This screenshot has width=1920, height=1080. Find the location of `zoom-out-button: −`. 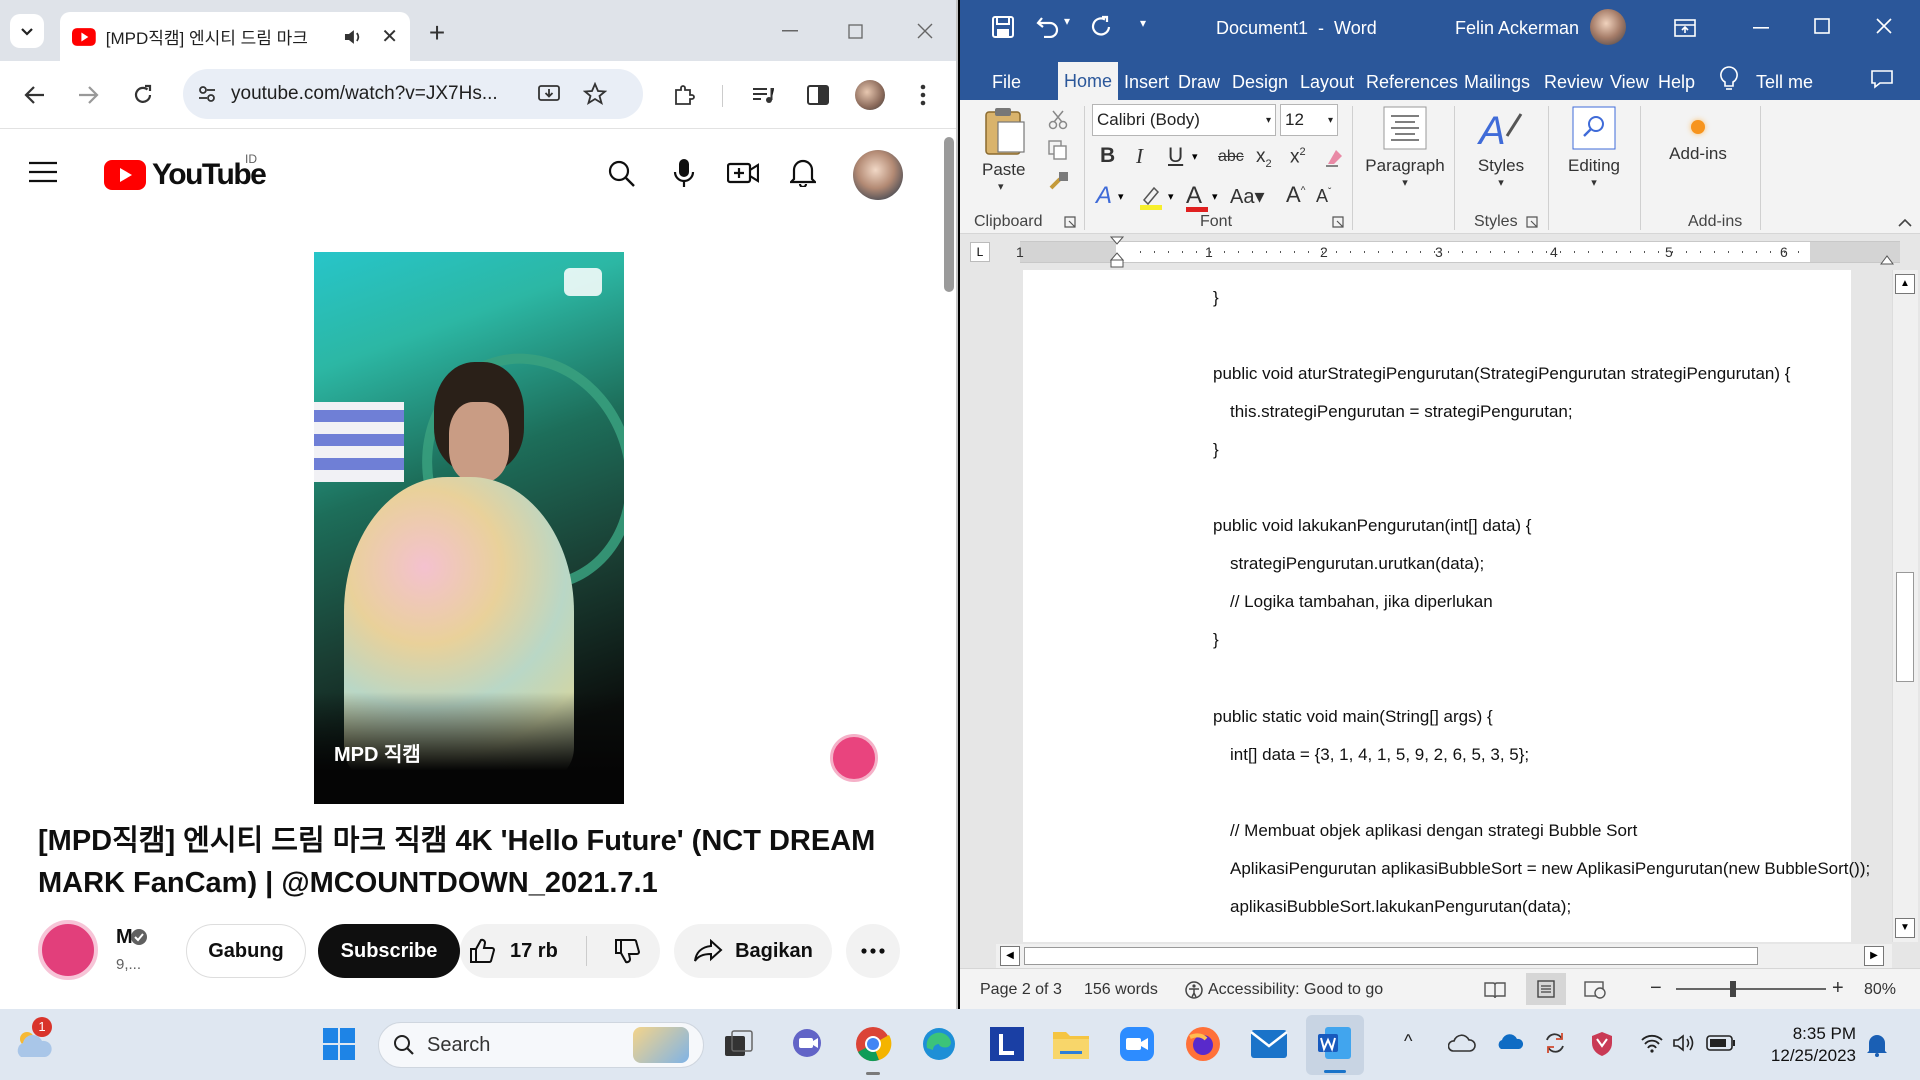

zoom-out-button: − is located at coordinates (1656, 988).